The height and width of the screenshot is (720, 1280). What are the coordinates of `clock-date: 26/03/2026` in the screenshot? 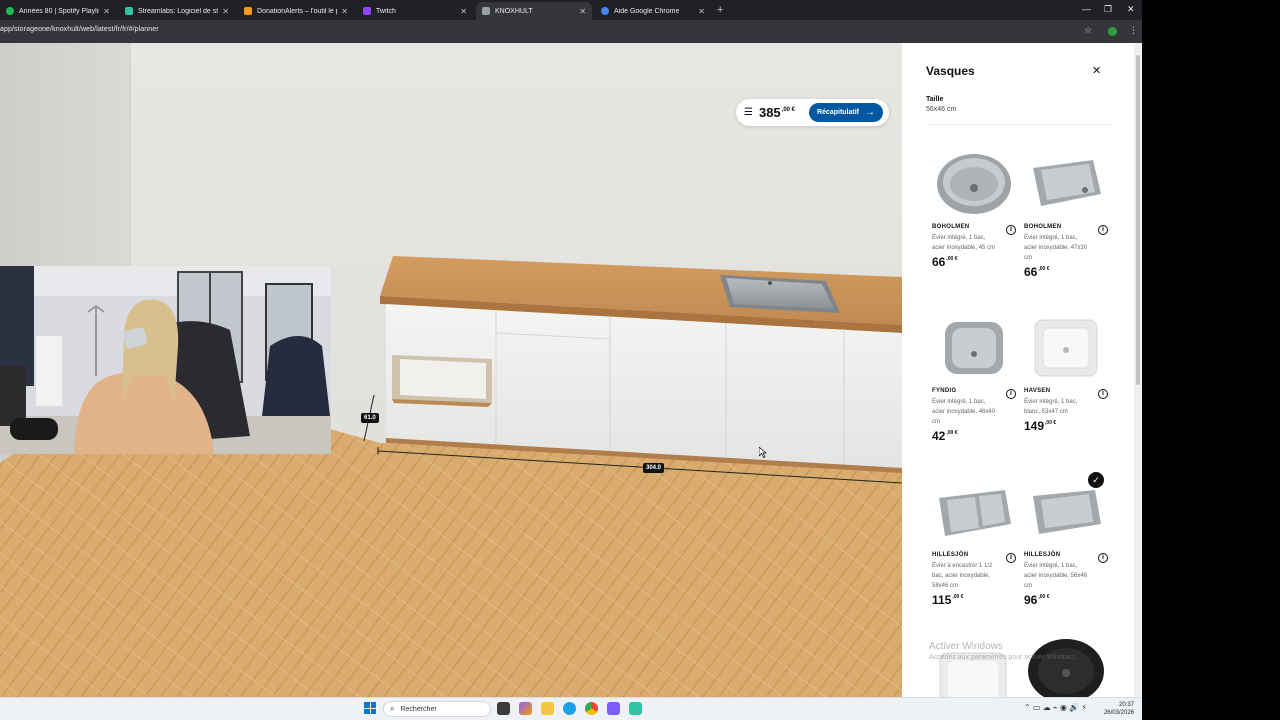 It's located at (1118, 713).